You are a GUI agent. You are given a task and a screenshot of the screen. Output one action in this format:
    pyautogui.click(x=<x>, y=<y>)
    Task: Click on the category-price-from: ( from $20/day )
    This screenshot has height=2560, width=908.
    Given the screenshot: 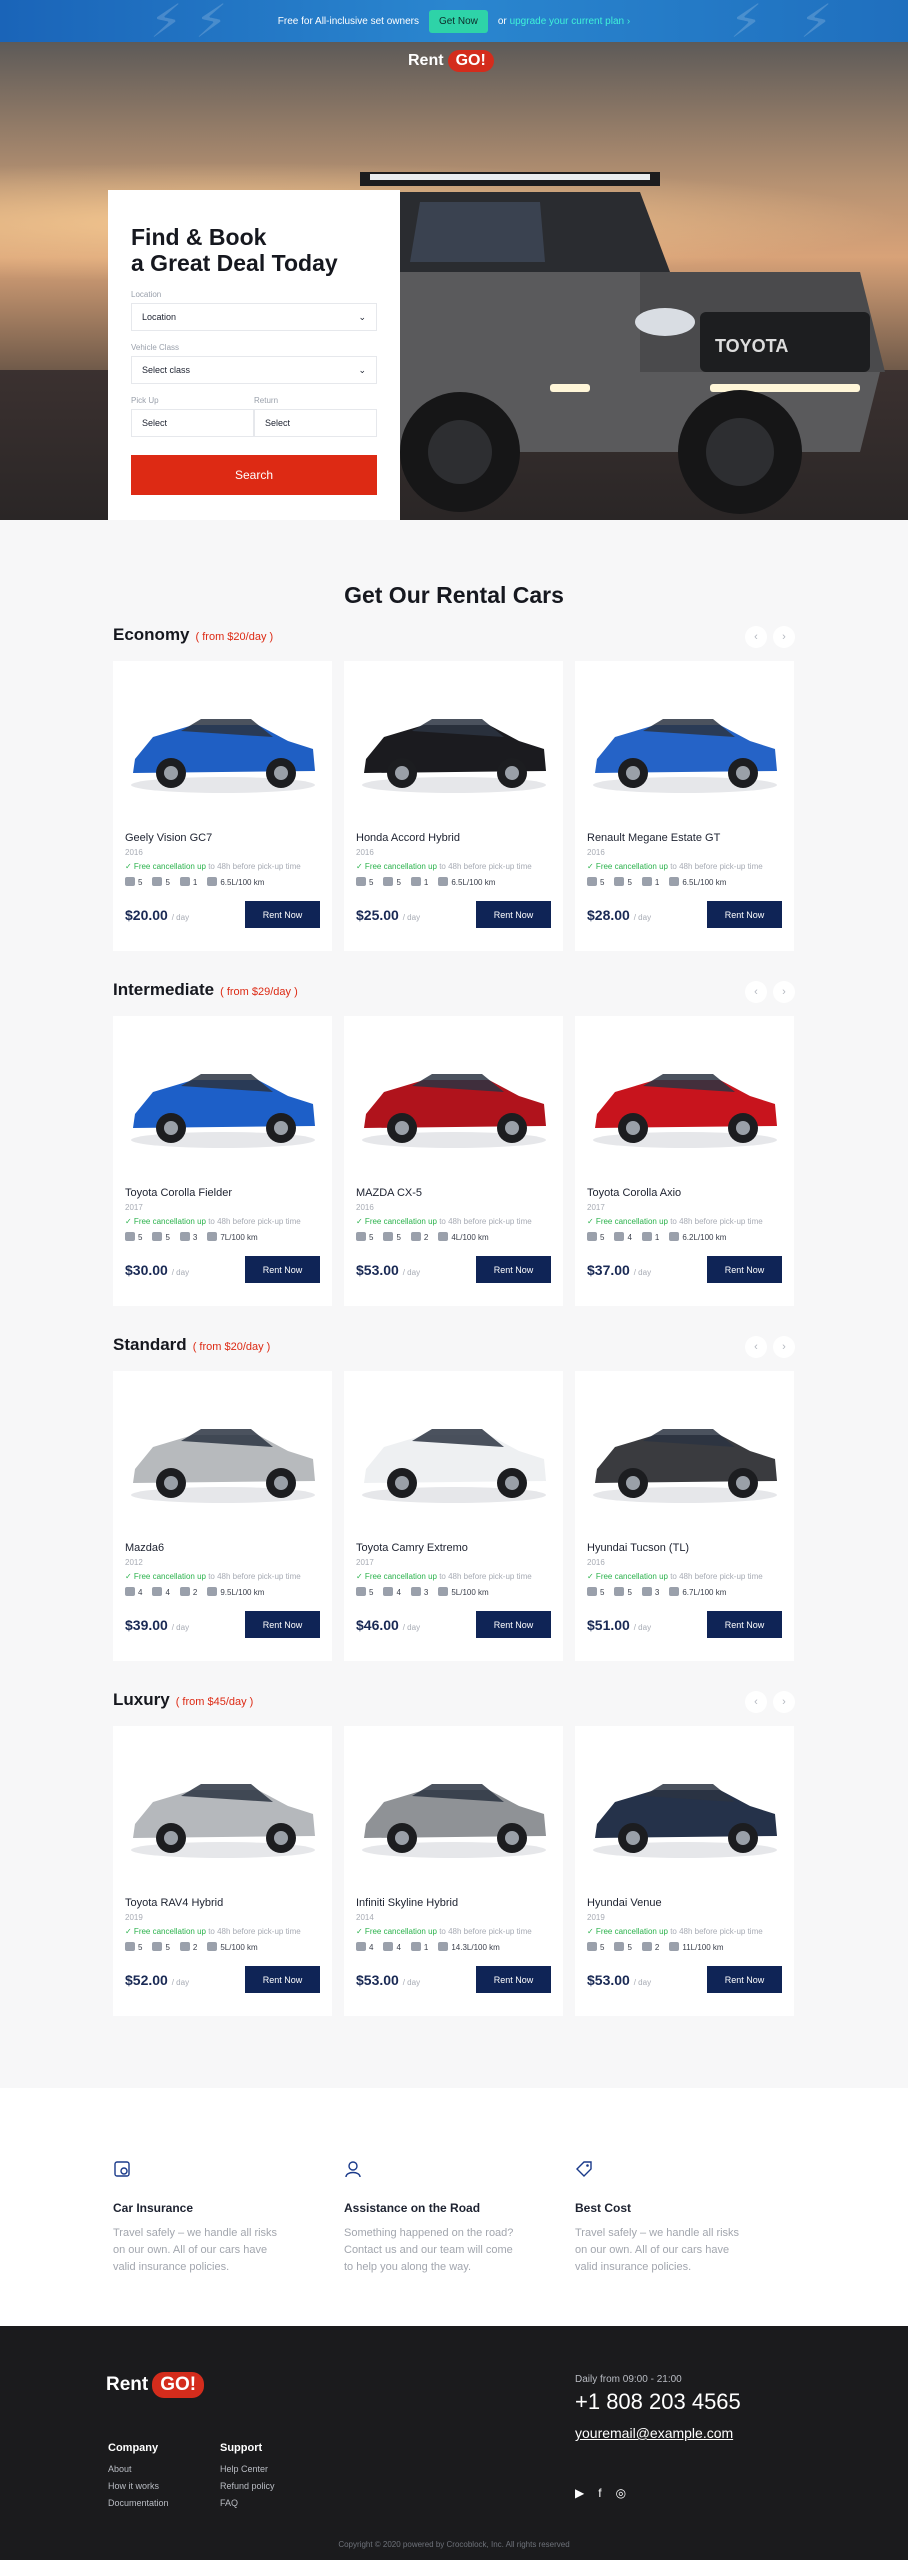 What is the action you would take?
    pyautogui.click(x=234, y=637)
    